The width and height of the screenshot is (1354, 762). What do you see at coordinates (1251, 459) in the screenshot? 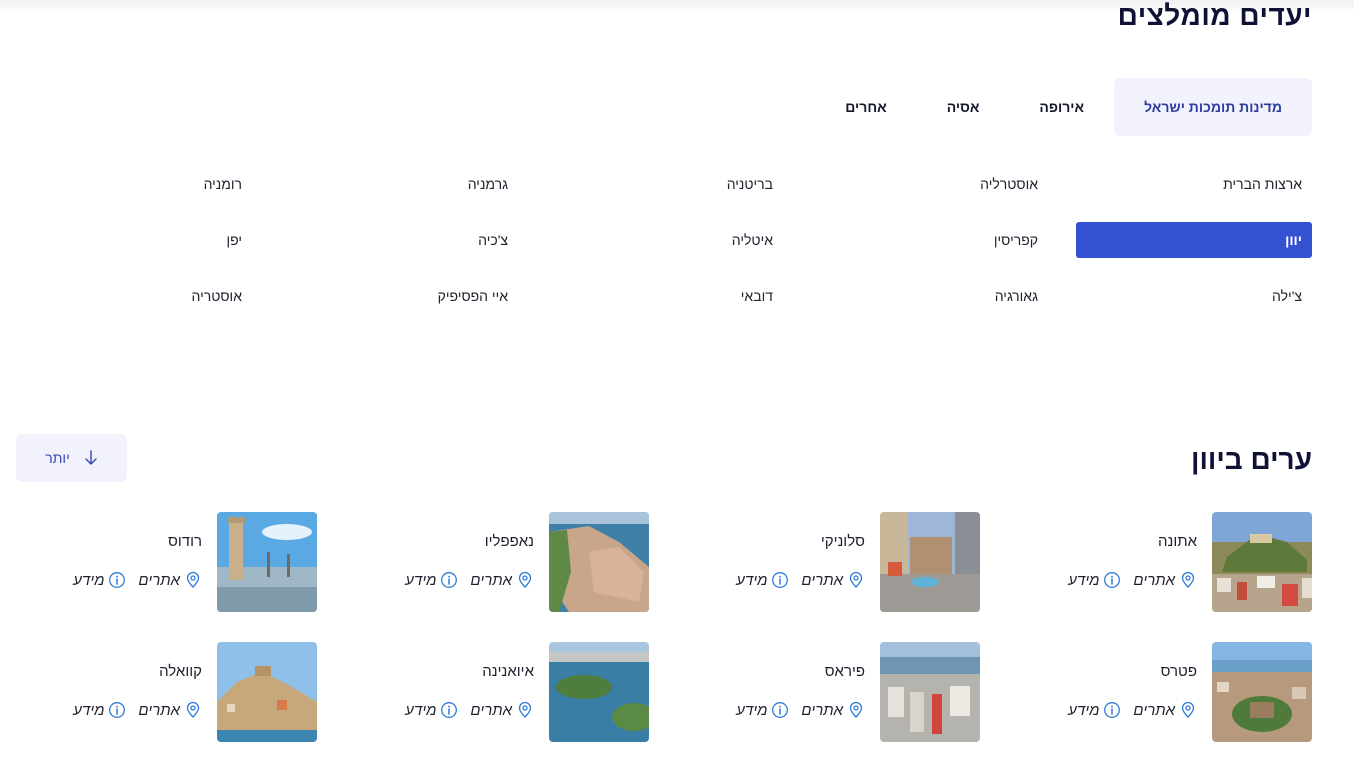
I see `cities-section-title: ערים ביוון` at bounding box center [1251, 459].